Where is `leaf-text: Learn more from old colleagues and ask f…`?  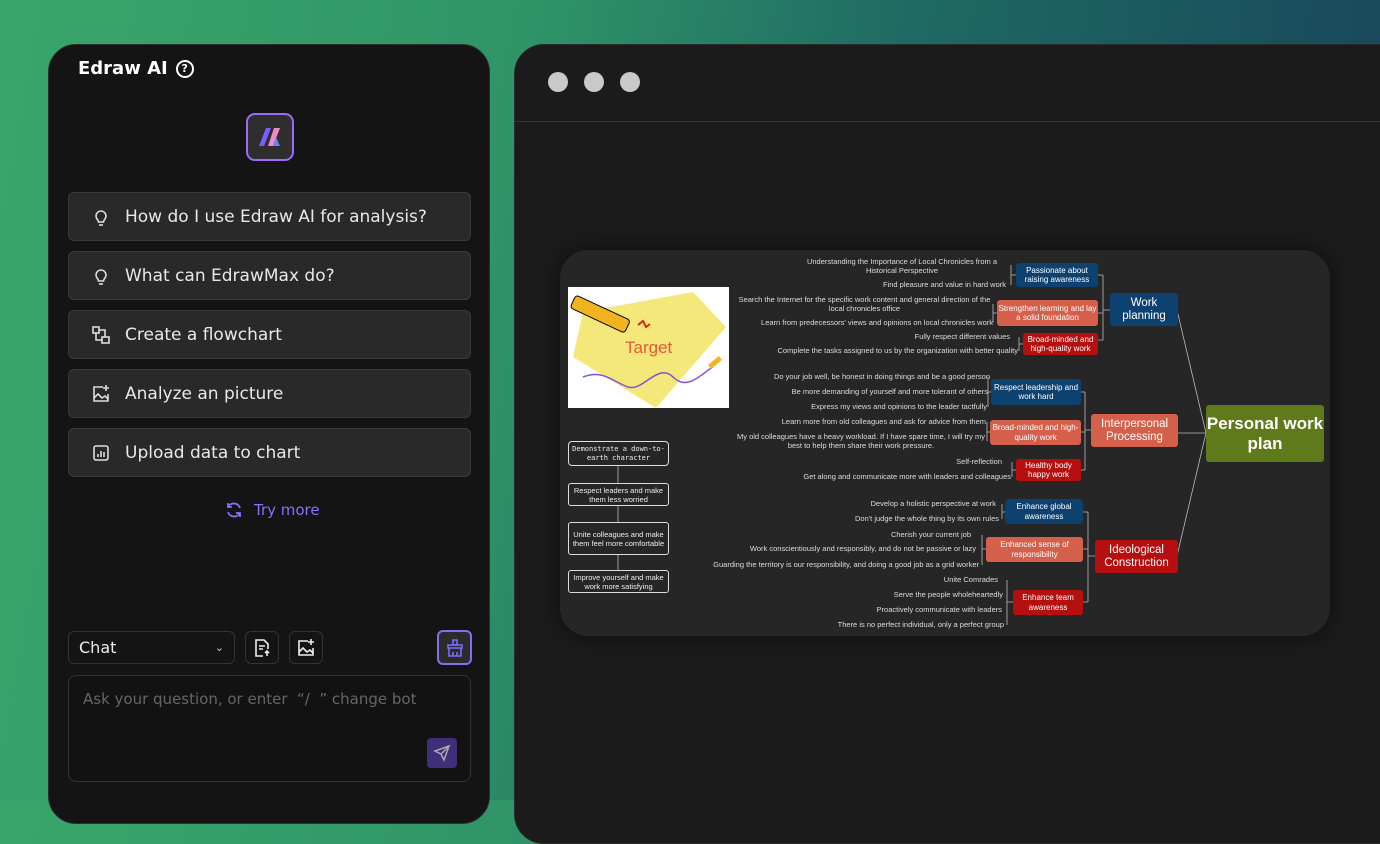 leaf-text: Learn more from old colleagues and ask f… is located at coordinates (883, 421).